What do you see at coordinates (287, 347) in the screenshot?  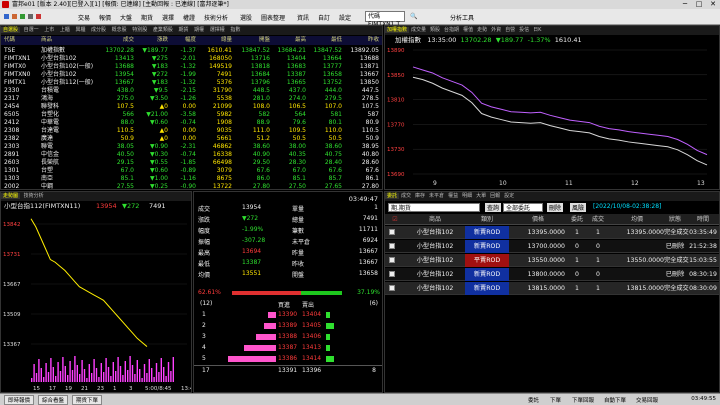 I see `bid-price: 13387` at bounding box center [287, 347].